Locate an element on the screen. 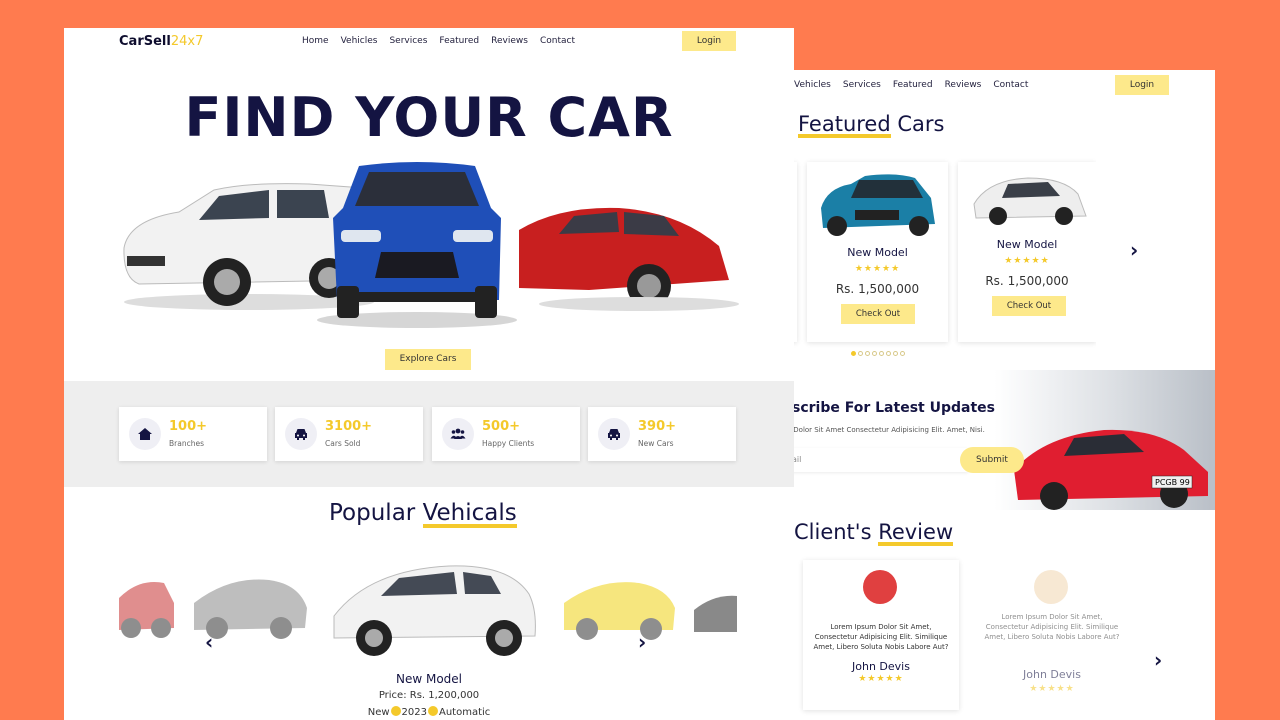 Image resolution: width=1280 pixels, height=720 pixels. hero-title: FIND YOUR CAR is located at coordinates (429, 117).